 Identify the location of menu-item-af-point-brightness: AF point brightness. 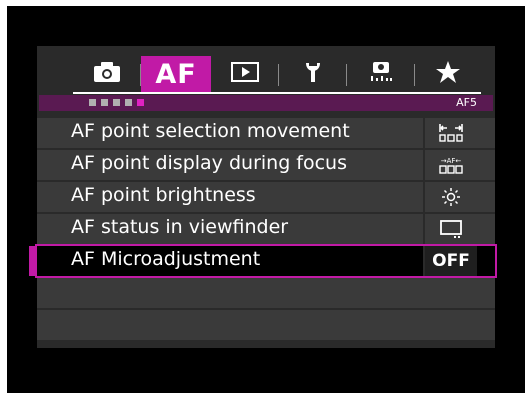
(266, 197).